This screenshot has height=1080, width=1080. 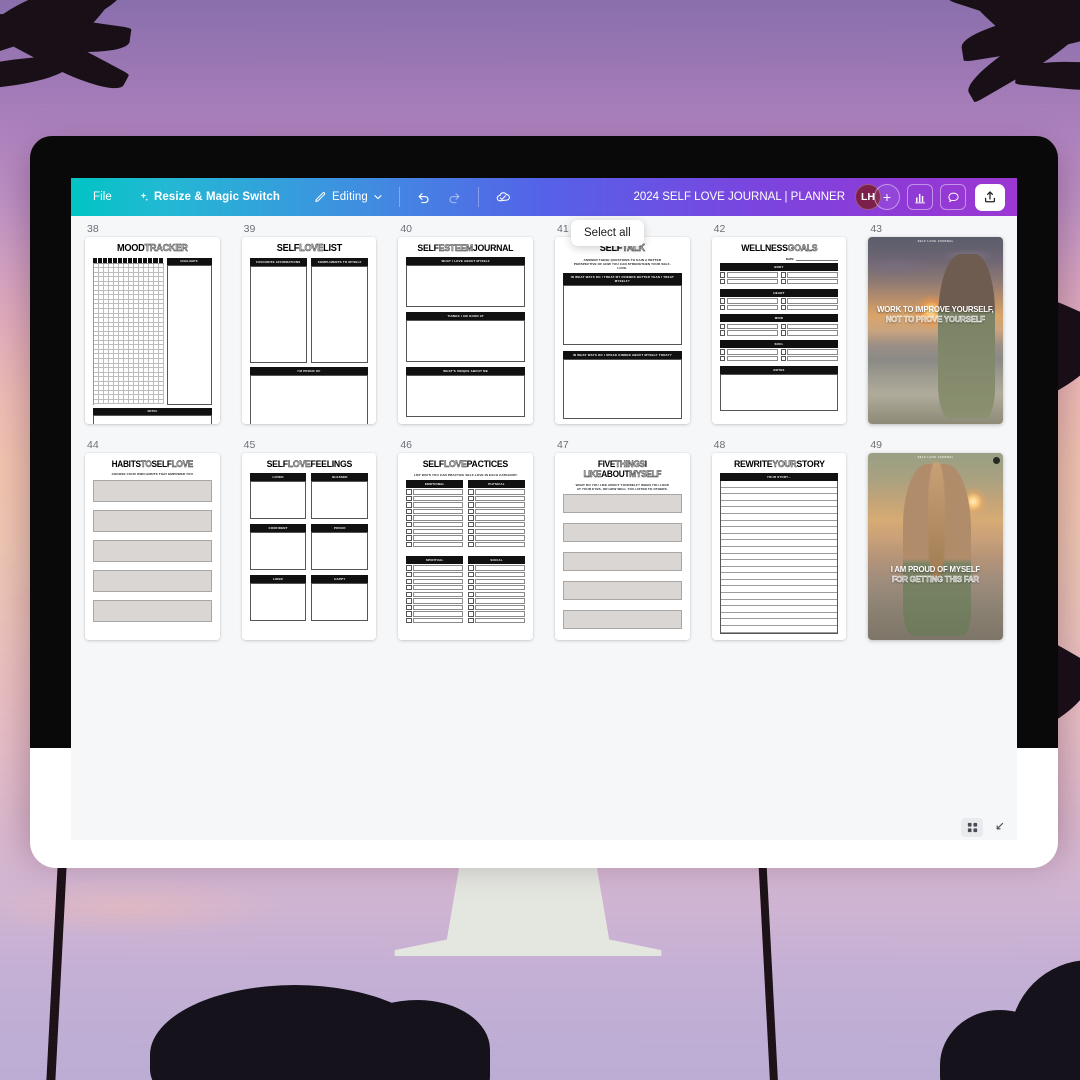 What do you see at coordinates (102, 197) in the screenshot?
I see `file-menu-button: File` at bounding box center [102, 197].